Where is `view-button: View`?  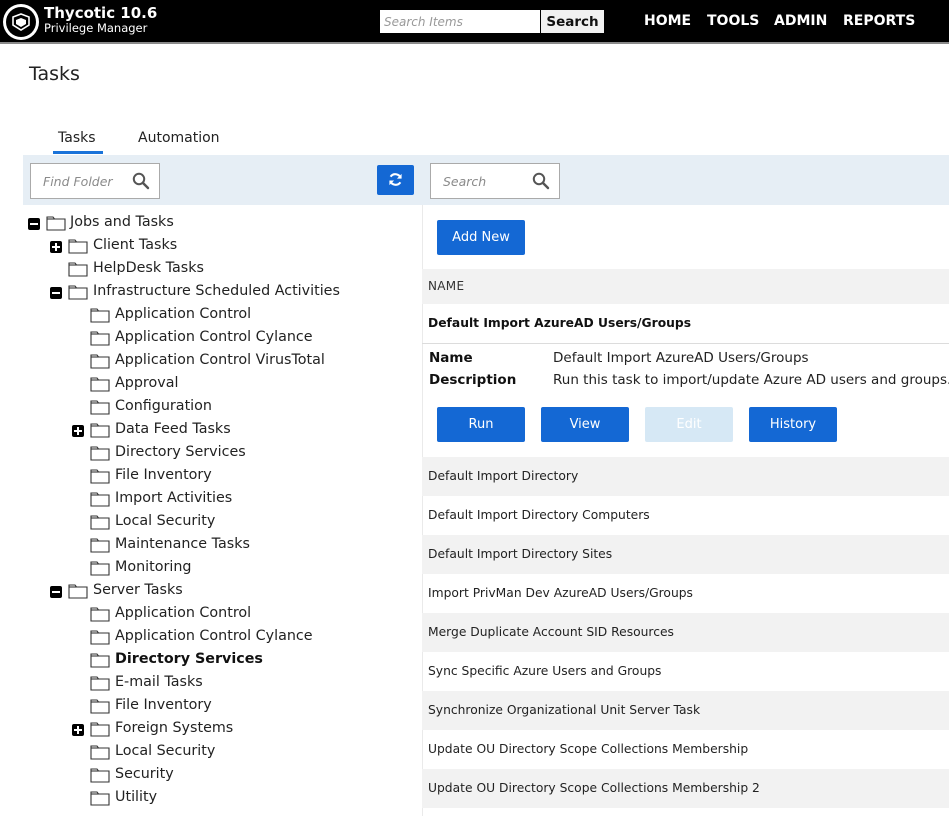 view-button: View is located at coordinates (585, 424).